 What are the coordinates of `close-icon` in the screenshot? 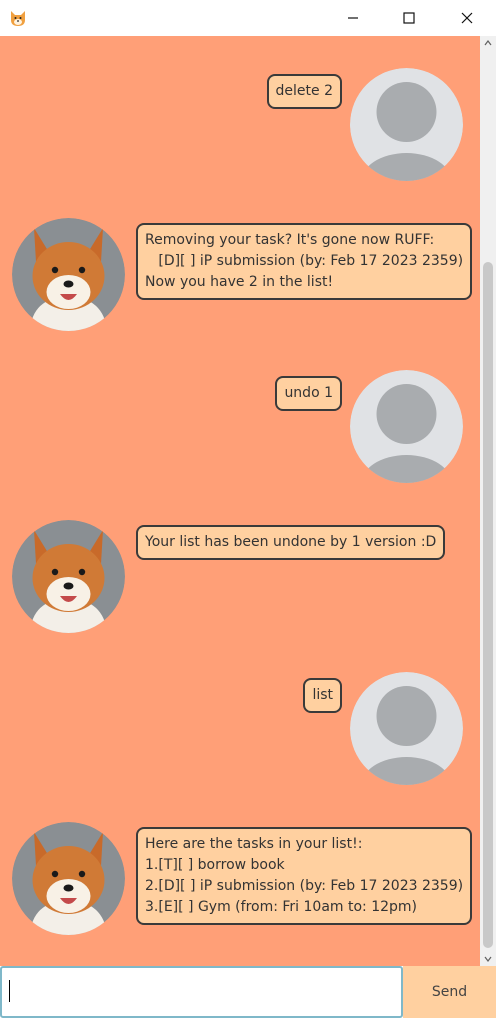 It's located at (467, 18).